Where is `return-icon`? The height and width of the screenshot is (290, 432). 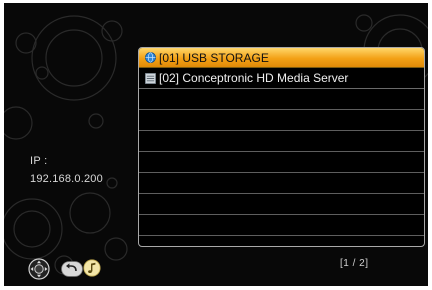 return-icon is located at coordinates (72, 269).